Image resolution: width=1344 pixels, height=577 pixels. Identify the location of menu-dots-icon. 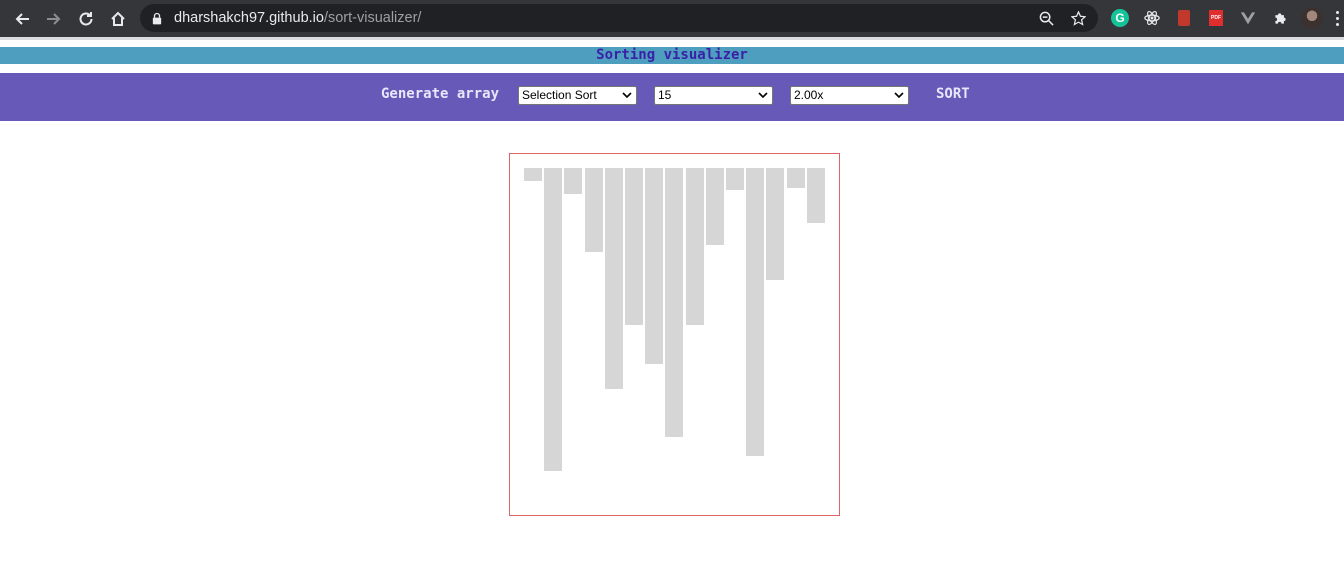
(1339, 18).